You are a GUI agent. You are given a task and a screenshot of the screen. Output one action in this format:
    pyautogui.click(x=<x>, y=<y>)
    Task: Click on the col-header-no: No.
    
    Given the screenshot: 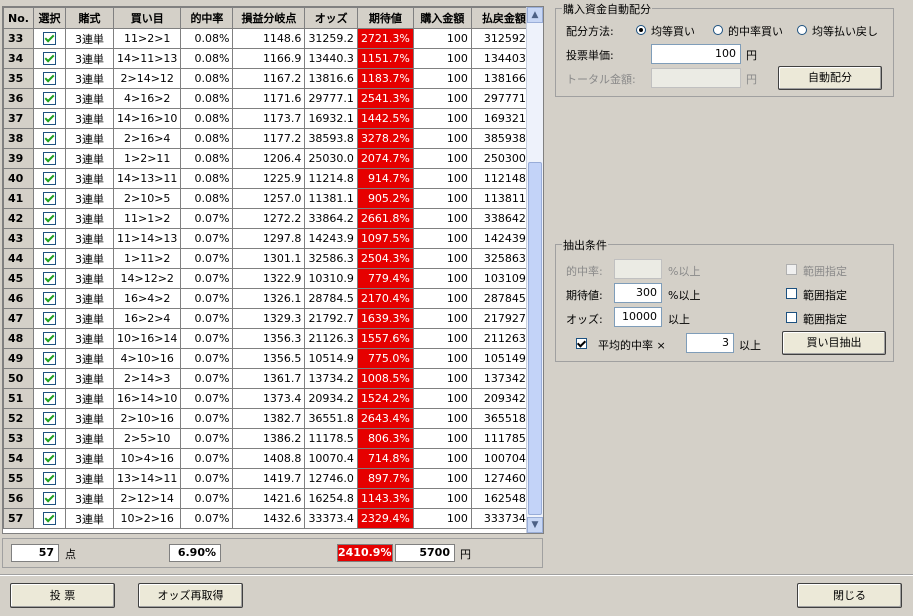 What is the action you would take?
    pyautogui.click(x=18, y=18)
    